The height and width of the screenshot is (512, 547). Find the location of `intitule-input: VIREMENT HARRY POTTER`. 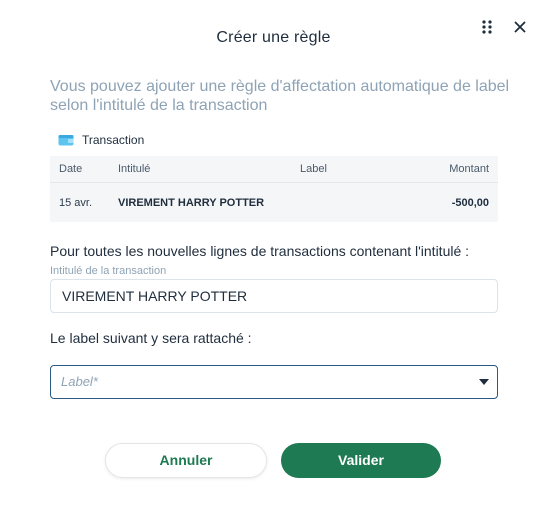

intitule-input: VIREMENT HARRY POTTER is located at coordinates (274, 296).